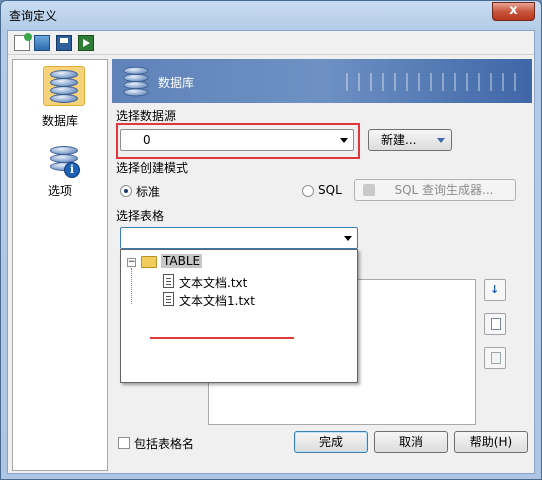 Image resolution: width=542 pixels, height=480 pixels. What do you see at coordinates (513, 11) in the screenshot?
I see `close-button: x` at bounding box center [513, 11].